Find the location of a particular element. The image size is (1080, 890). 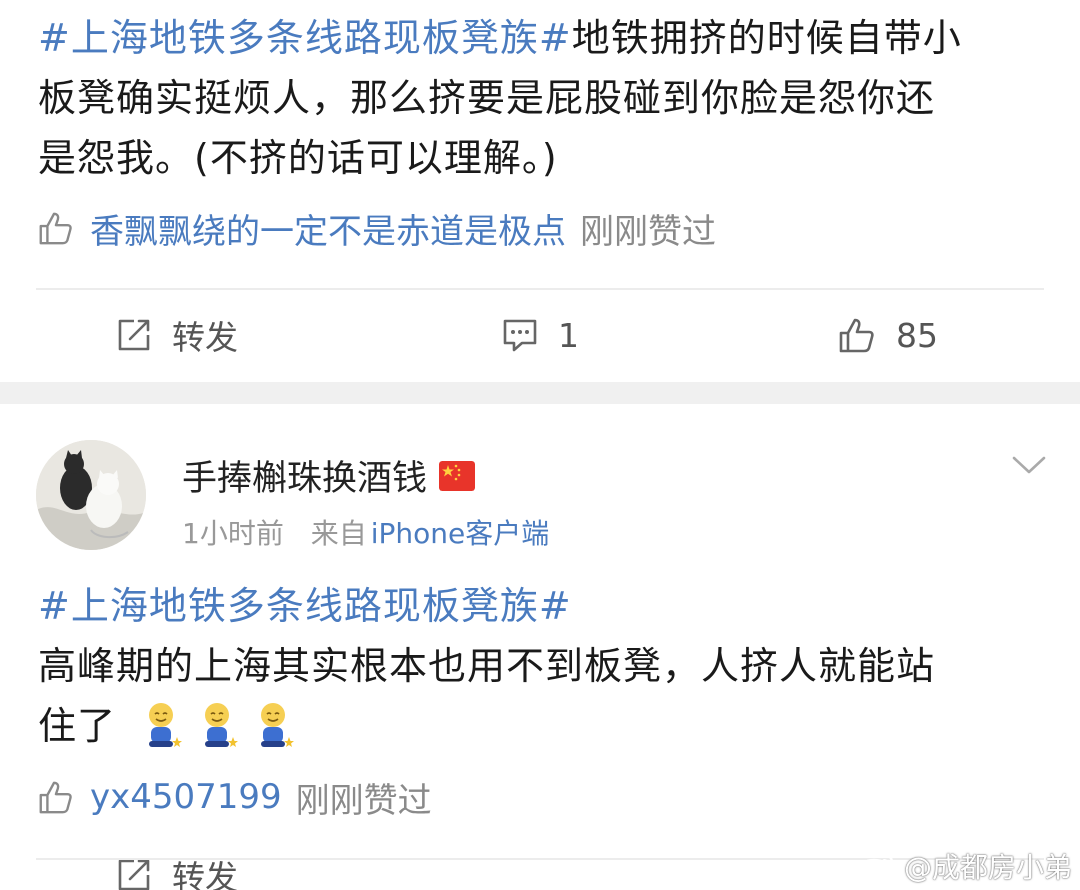

post-meta: 1小时前 来自 iPhone客户端 is located at coordinates (365, 532).